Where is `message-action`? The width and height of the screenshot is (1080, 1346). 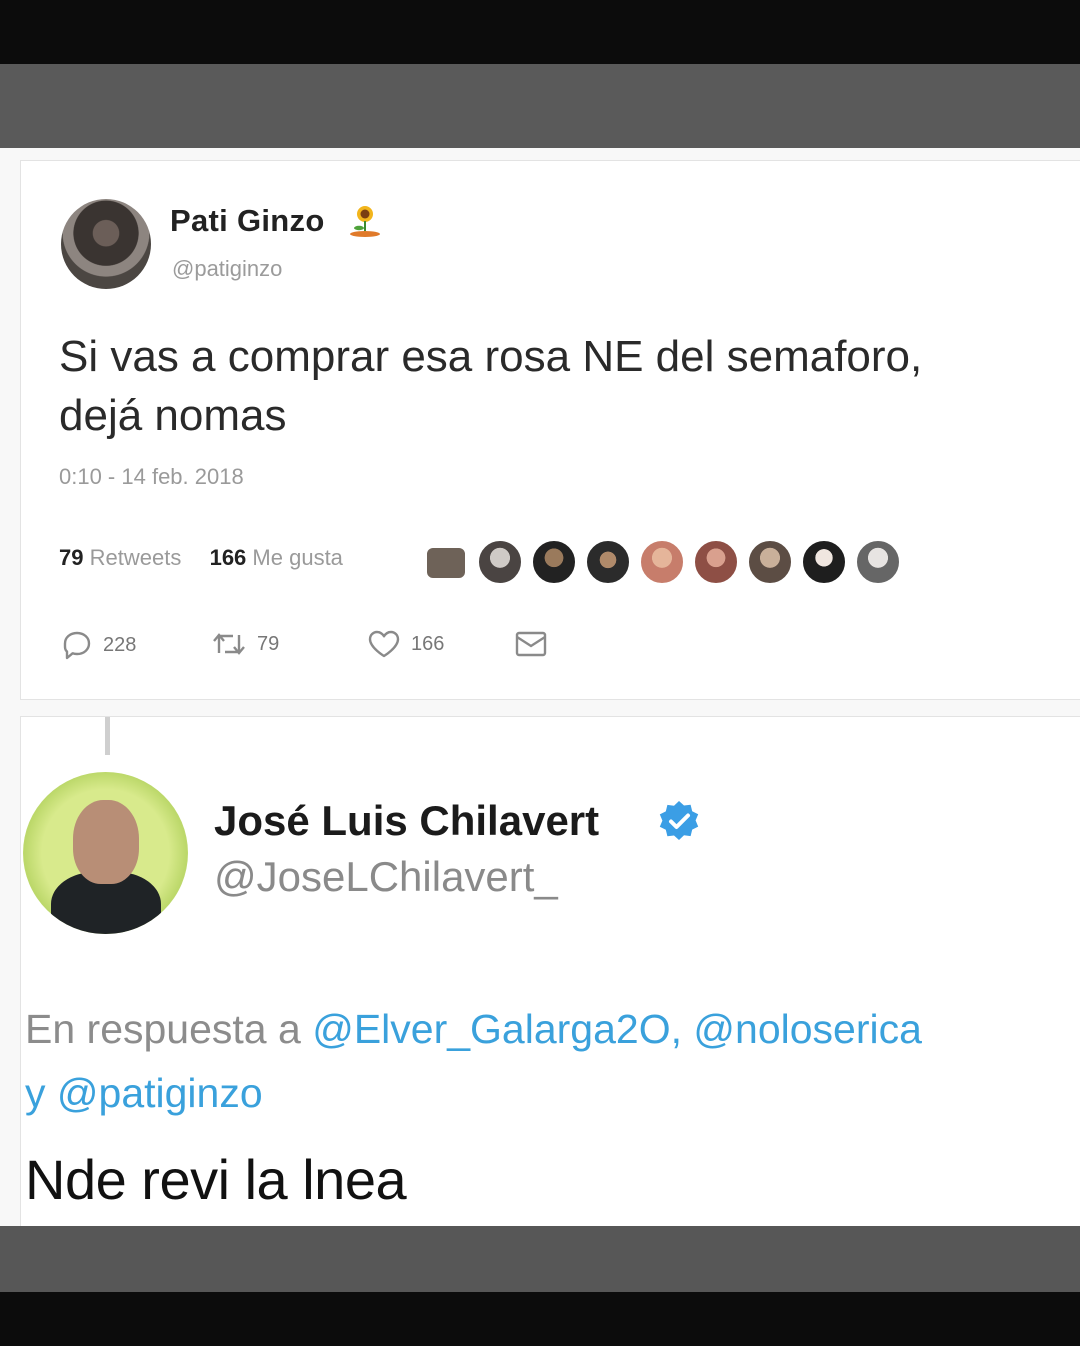 message-action is located at coordinates (531, 644).